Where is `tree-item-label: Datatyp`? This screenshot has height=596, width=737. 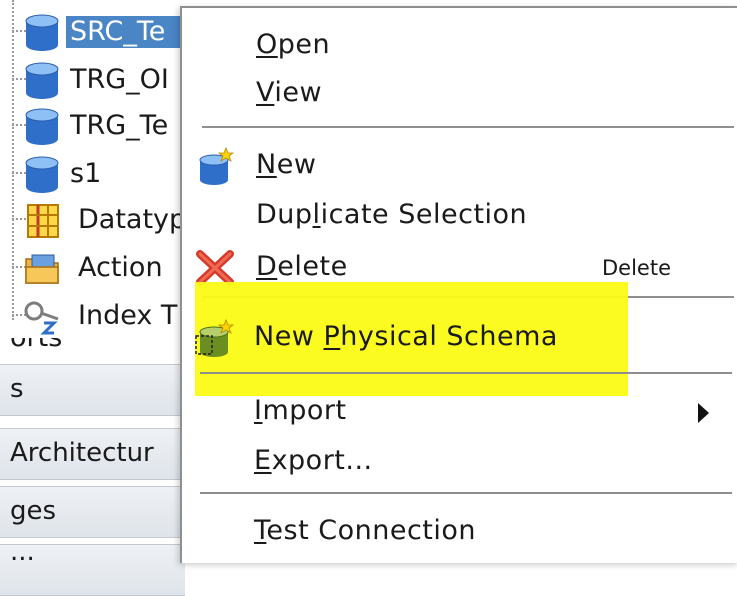 tree-item-label: Datatyp is located at coordinates (132, 219).